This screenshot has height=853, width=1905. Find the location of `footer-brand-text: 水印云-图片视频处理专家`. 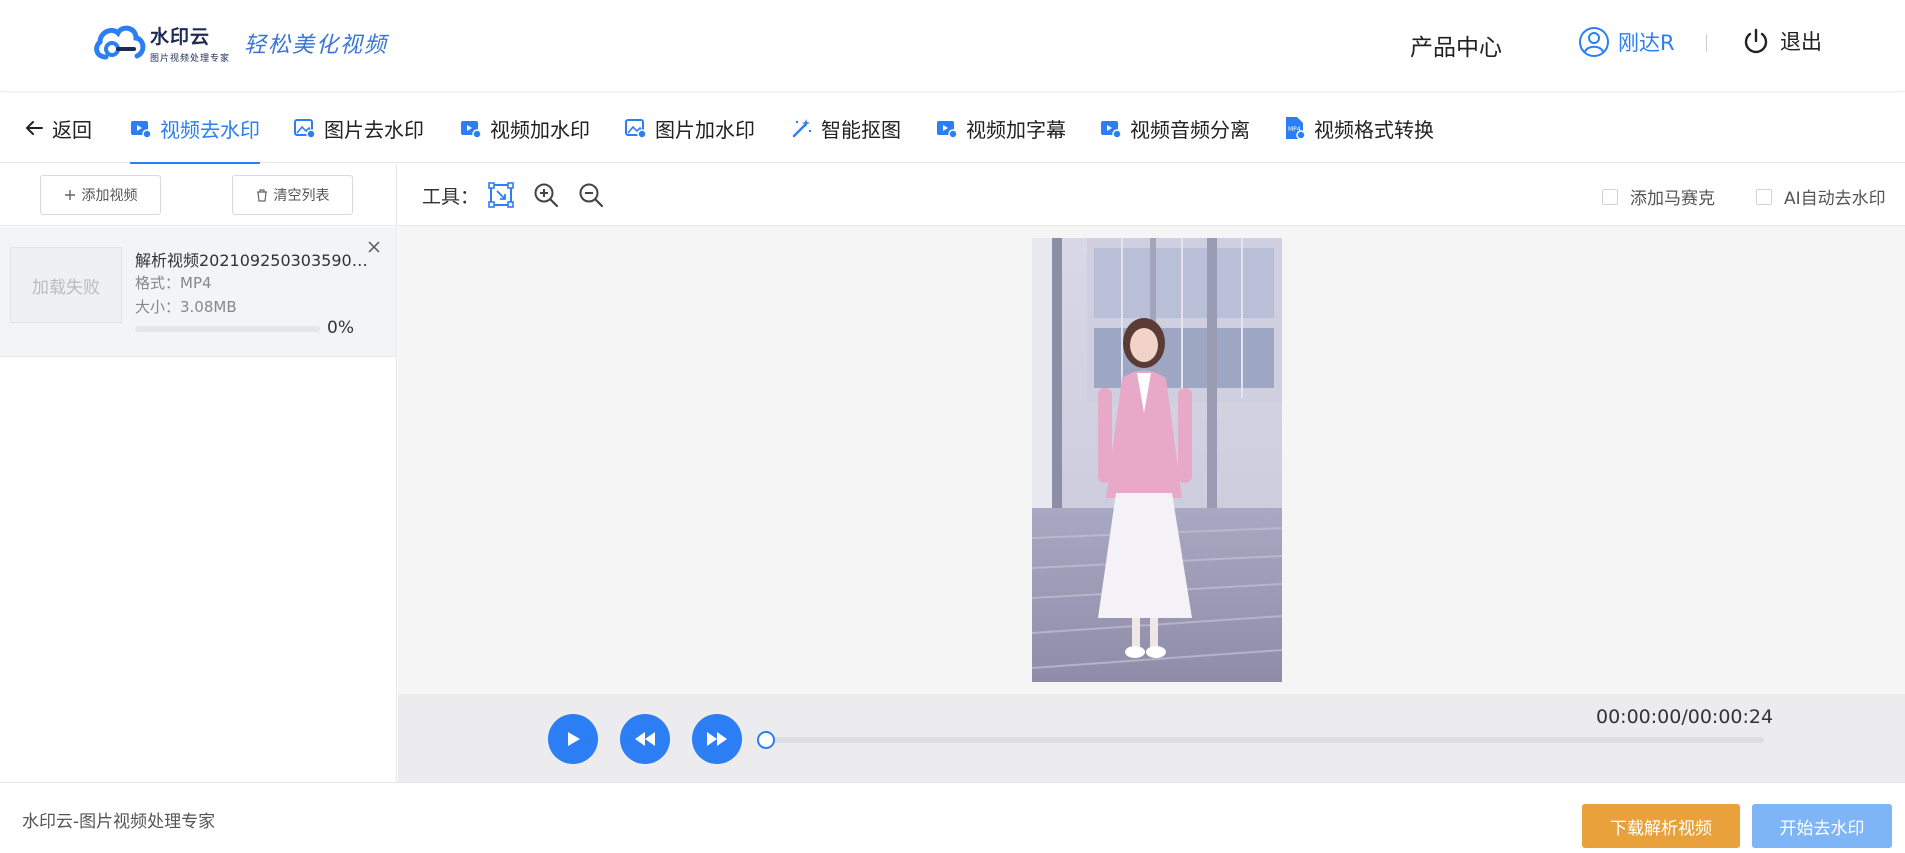

footer-brand-text: 水印云-图片视频处理专家 is located at coordinates (119, 822).